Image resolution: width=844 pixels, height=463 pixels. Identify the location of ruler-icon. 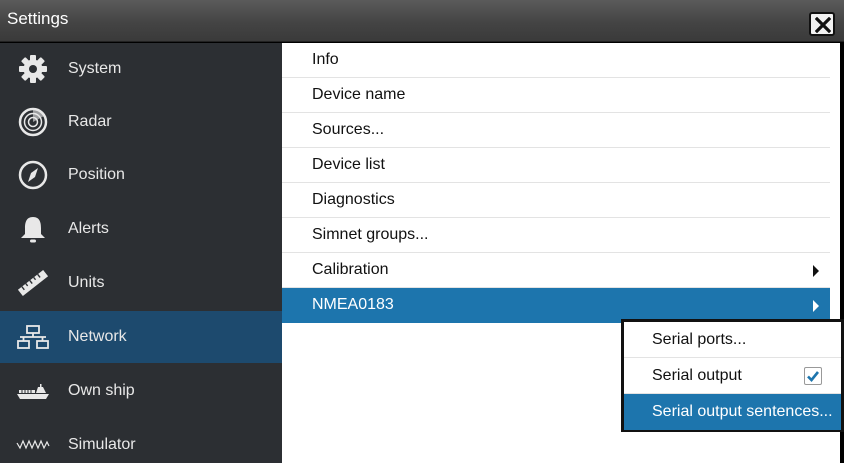
(33, 283).